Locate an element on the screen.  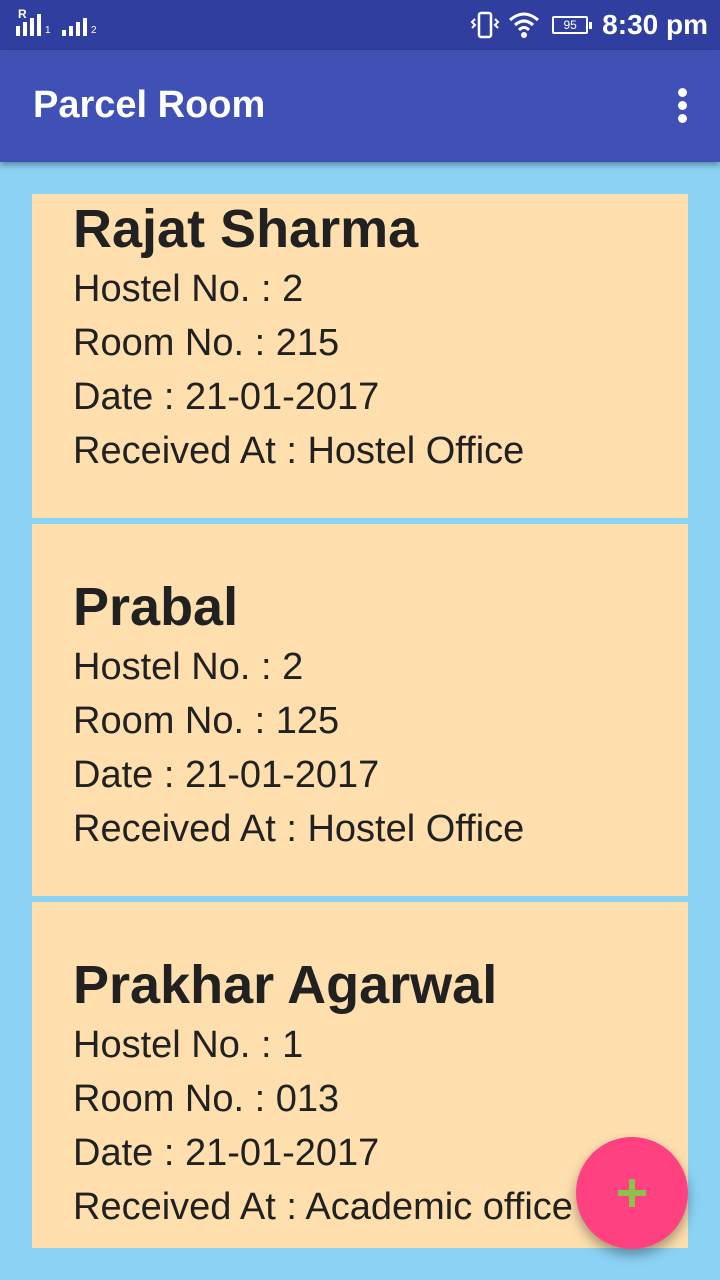
sim1-signal-icon: R 1 is located at coordinates (33, 21).